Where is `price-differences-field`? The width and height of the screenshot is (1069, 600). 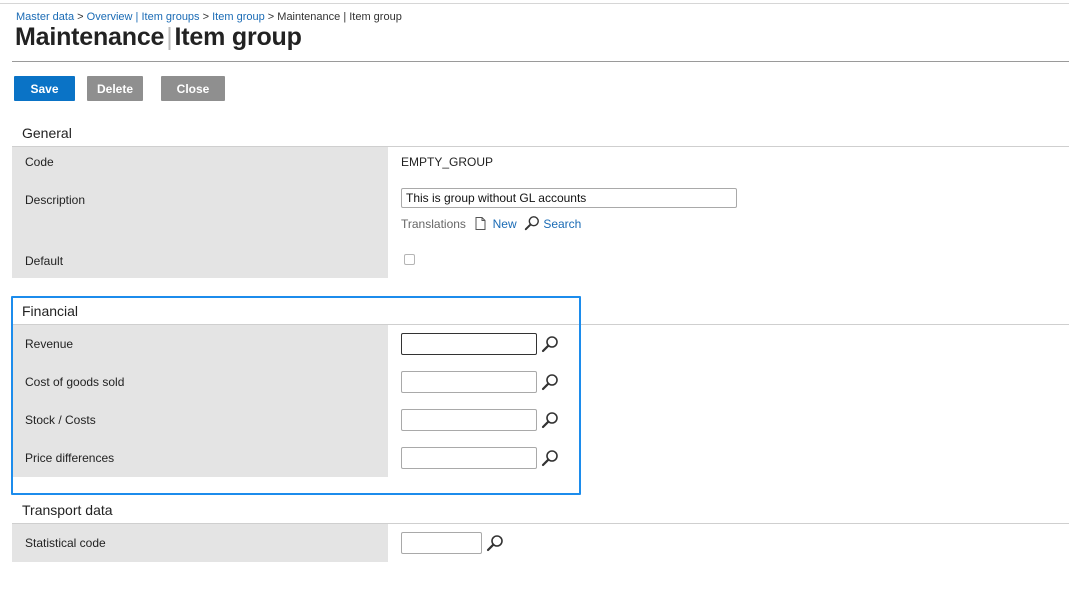 price-differences-field is located at coordinates (469, 458).